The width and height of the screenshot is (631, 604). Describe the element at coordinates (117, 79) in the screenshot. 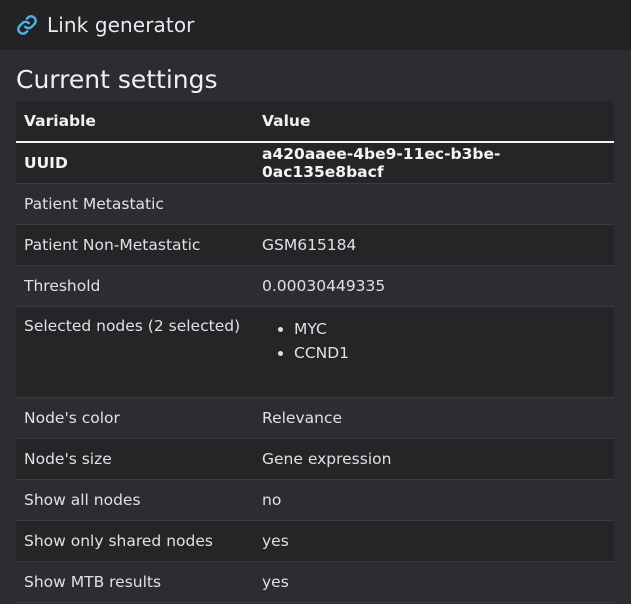

I see `section-title: Current settings` at that location.